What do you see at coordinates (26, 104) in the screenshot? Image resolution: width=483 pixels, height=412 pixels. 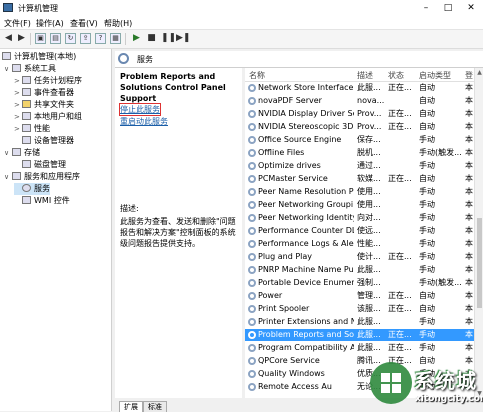 I see `folder-icon` at bounding box center [26, 104].